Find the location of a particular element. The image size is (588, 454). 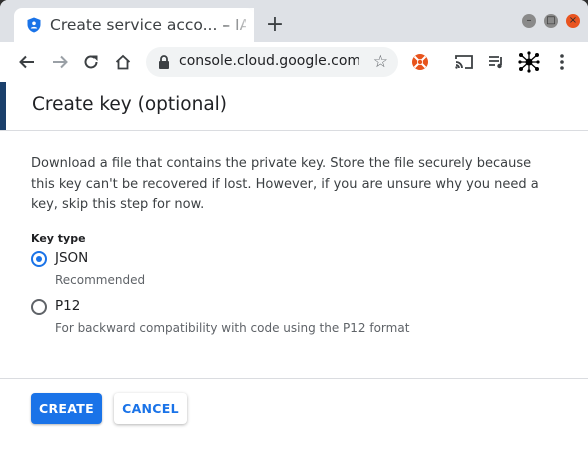

back-arrow-icon is located at coordinates (26, 62).